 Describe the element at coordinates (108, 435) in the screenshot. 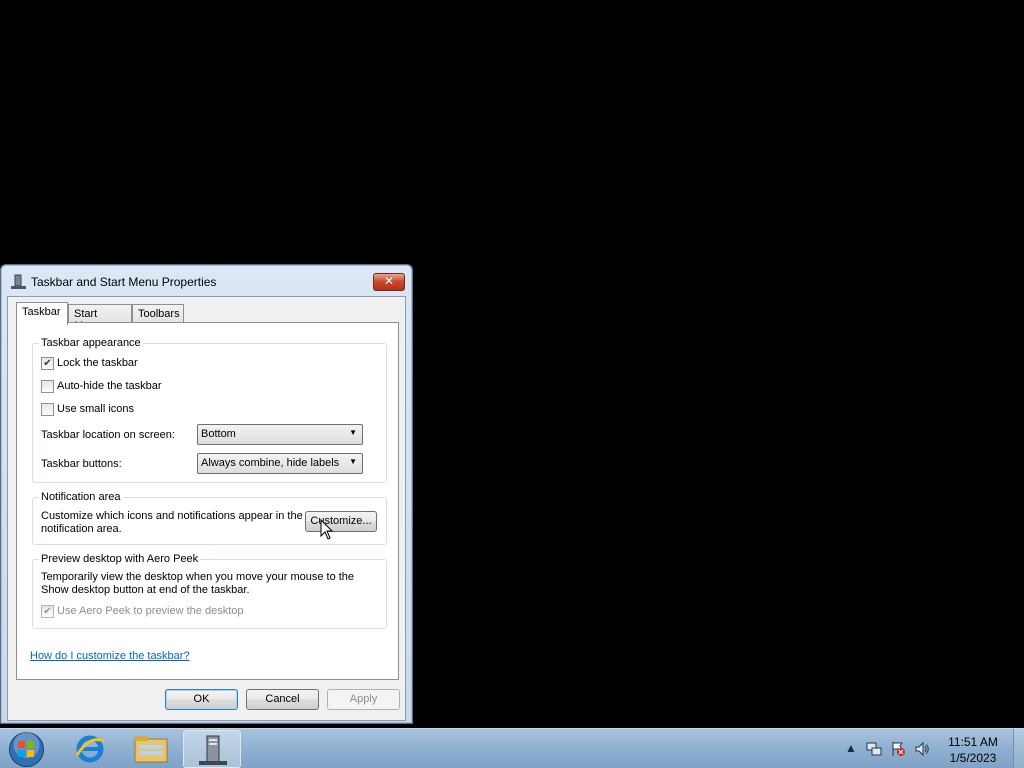

I see `location-label: Taskbar location on screen:` at that location.